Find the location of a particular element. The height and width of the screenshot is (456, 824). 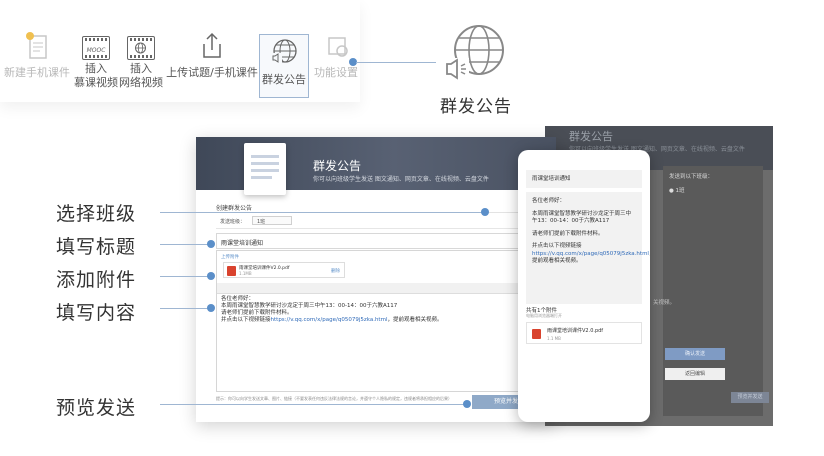

step-preview-send: 预览发送 is located at coordinates (96, 408).